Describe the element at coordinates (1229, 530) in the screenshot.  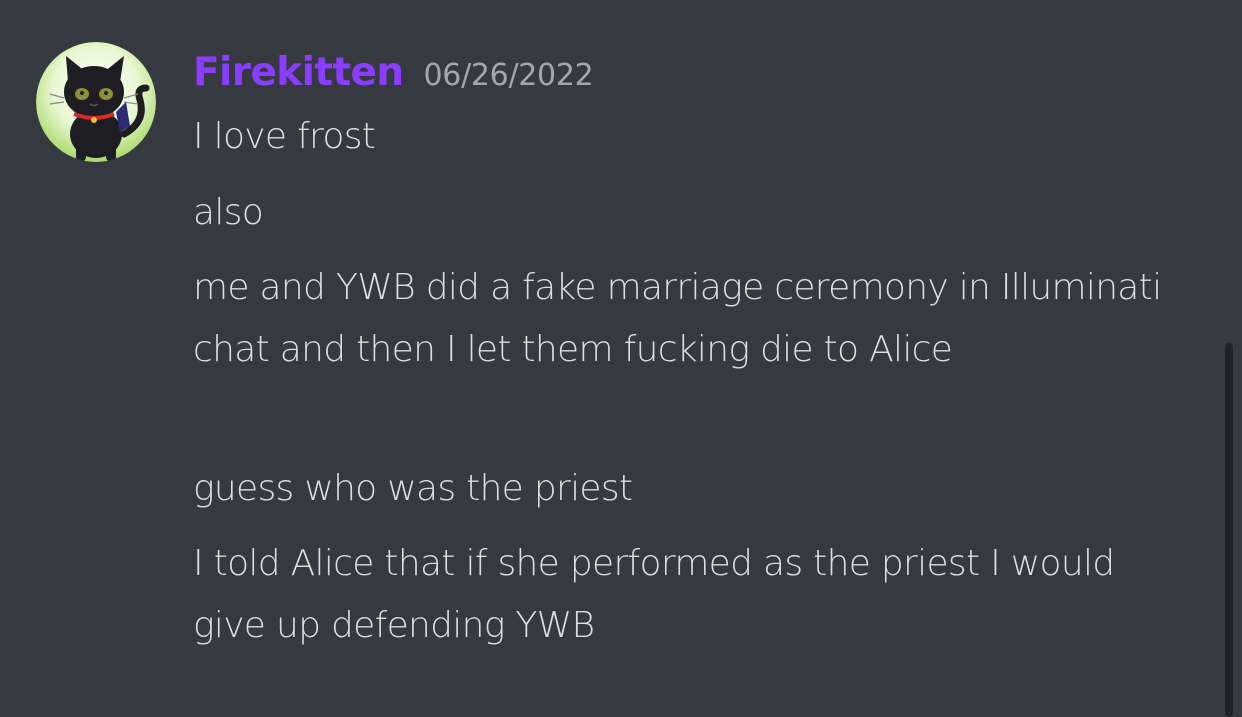
I see `scrollbar-thumb` at that location.